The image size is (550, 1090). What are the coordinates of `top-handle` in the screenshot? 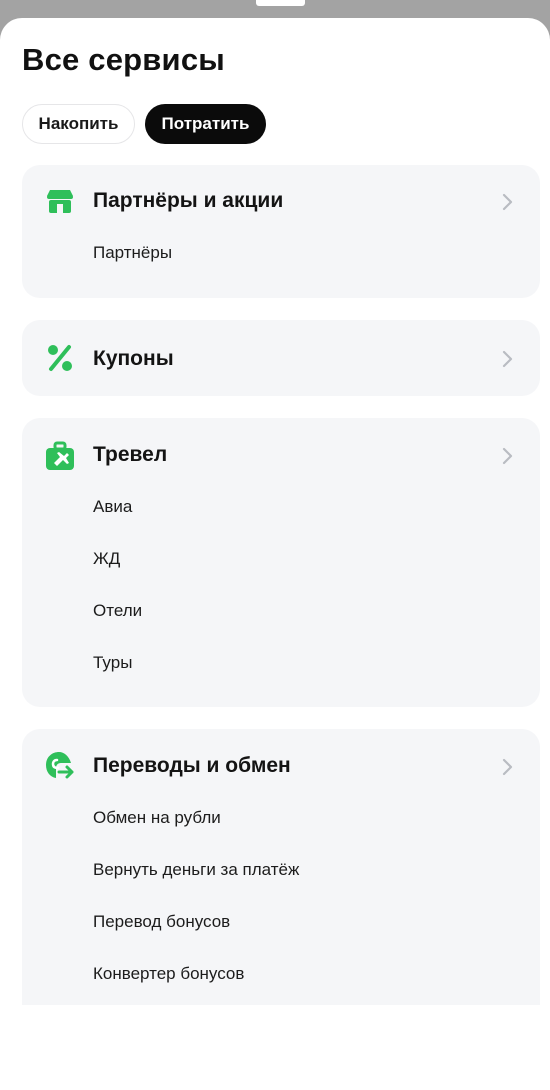 It's located at (280, 3).